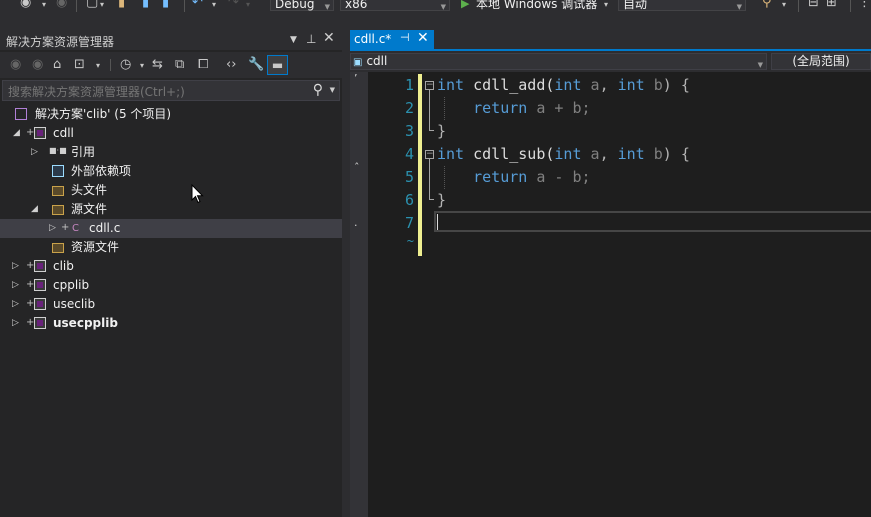 The height and width of the screenshot is (517, 871). I want to click on code-line-3: }, so click(441, 131).